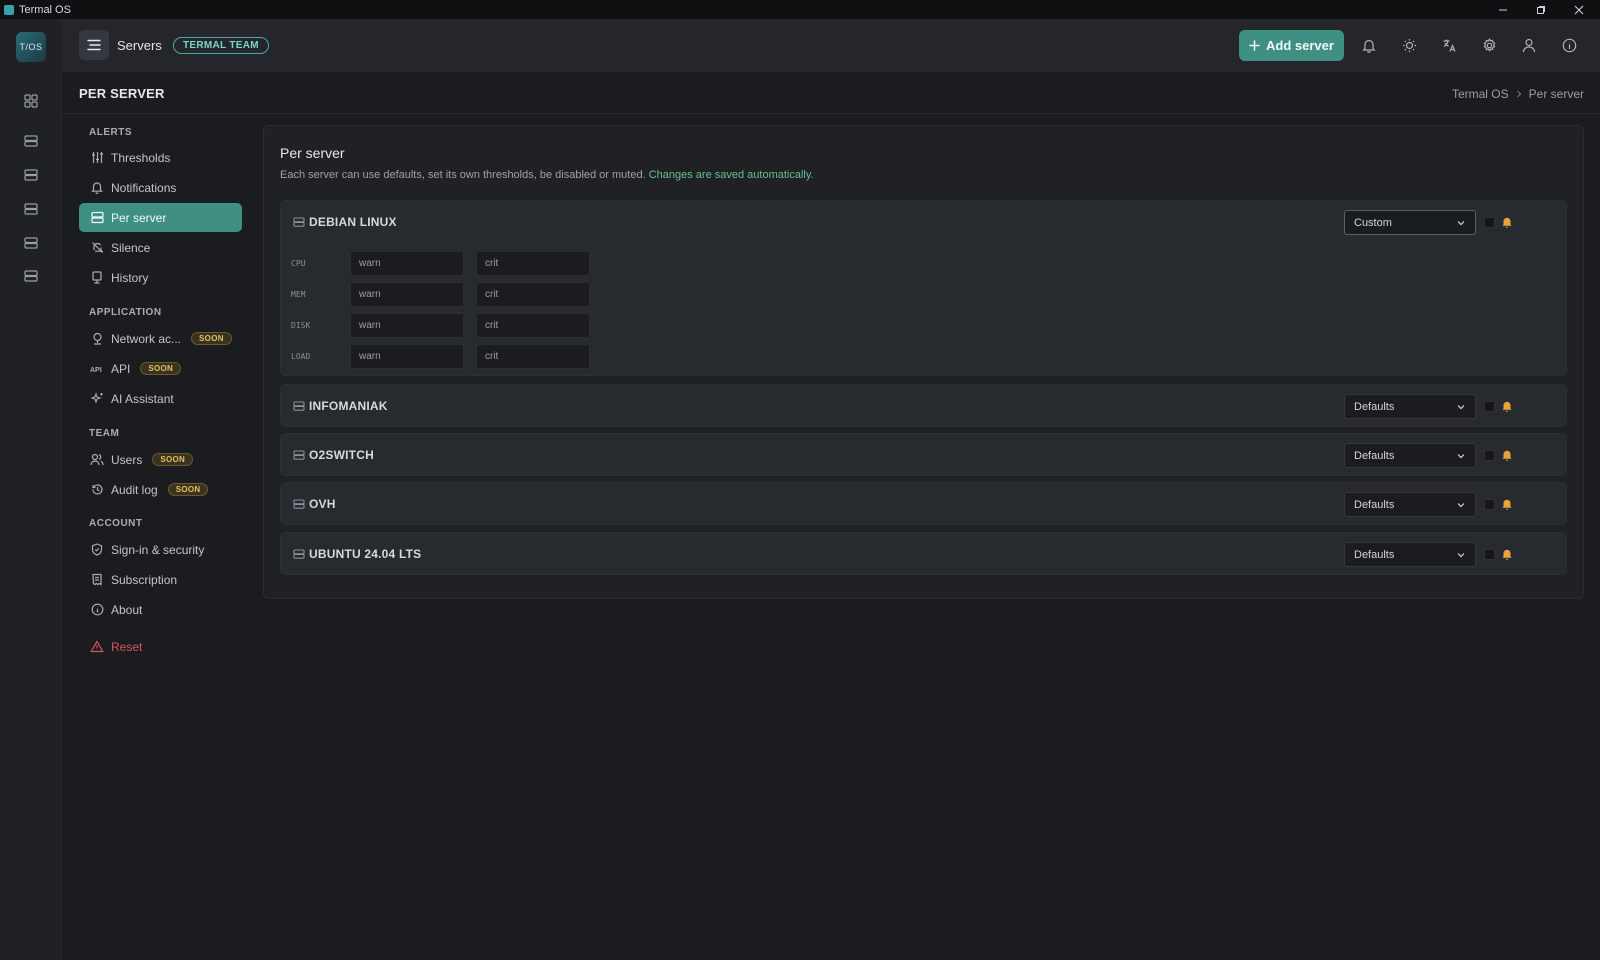  Describe the element at coordinates (1579, 9) in the screenshot. I see `close-button` at that location.